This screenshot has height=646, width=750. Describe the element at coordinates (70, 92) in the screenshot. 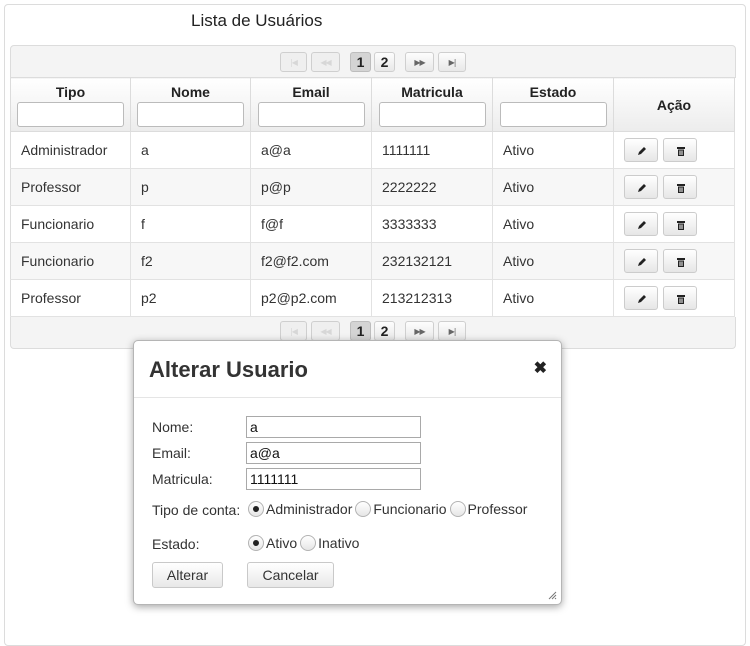

I see `column-label: Tipo` at that location.